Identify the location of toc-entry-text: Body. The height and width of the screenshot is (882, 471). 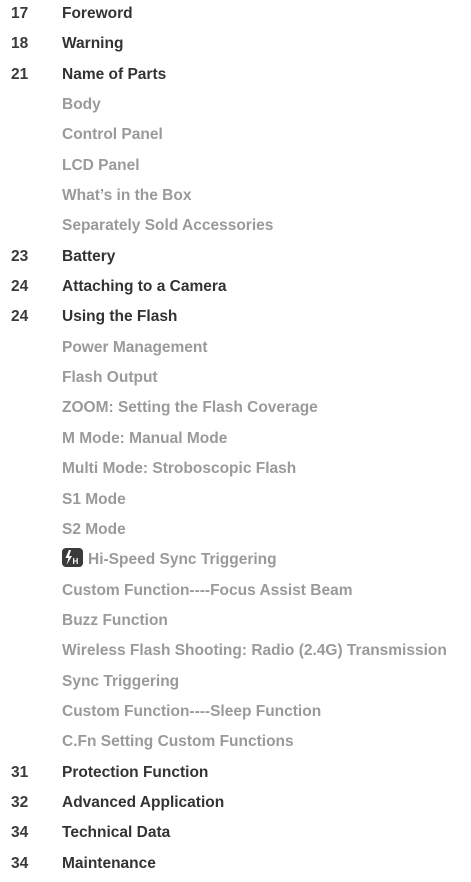
(81, 105).